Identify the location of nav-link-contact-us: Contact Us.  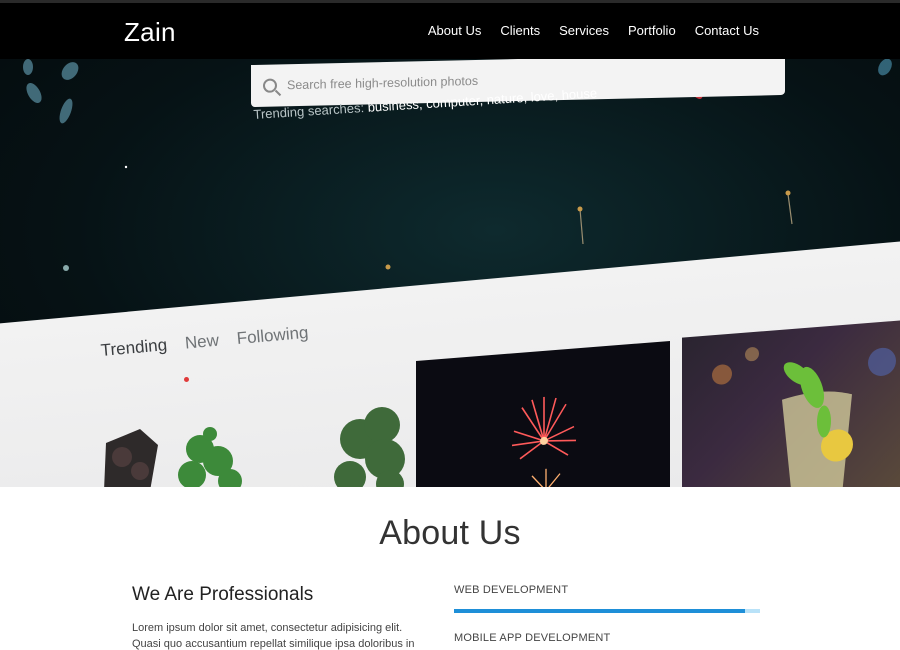
(727, 30).